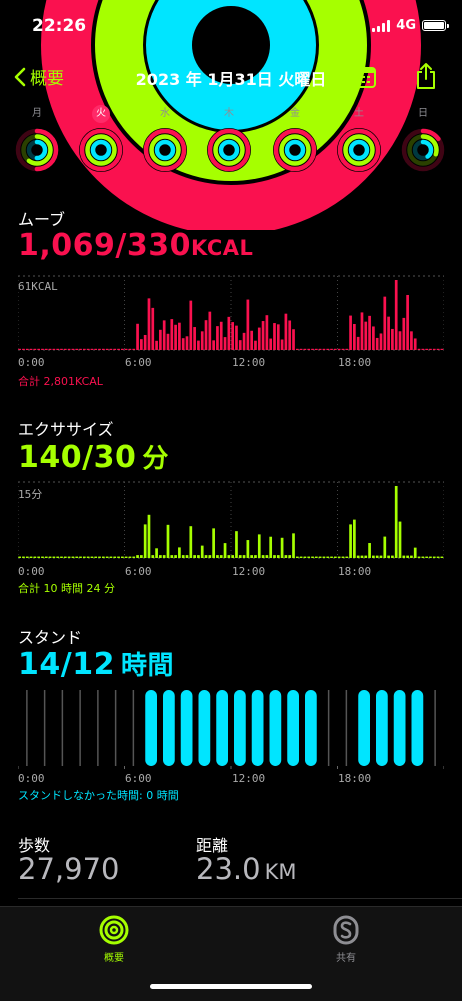 This screenshot has width=462, height=1001. Describe the element at coordinates (165, 139) in the screenshot. I see `day-2: 水` at that location.